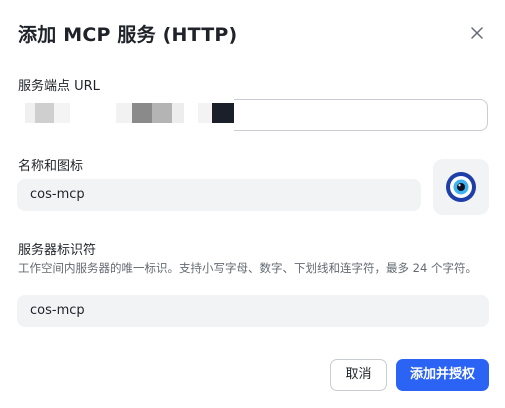 The height and width of the screenshot is (408, 505). What do you see at coordinates (253, 311) in the screenshot?
I see `server-id-input: cos-mcp` at bounding box center [253, 311].